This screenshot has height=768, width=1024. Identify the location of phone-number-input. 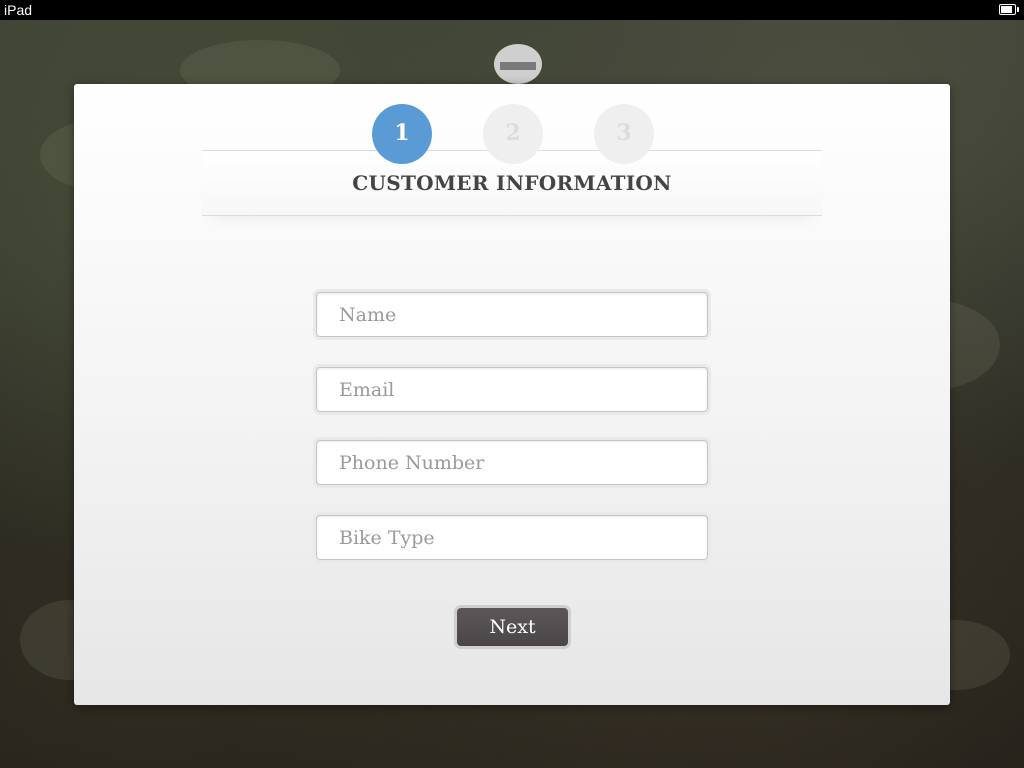
(512, 462).